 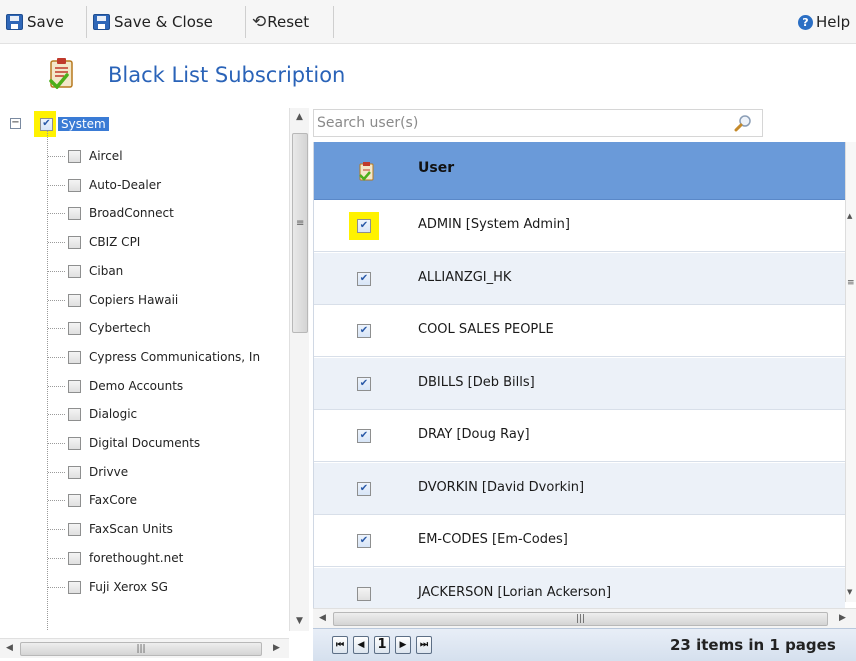 What do you see at coordinates (424, 645) in the screenshot?
I see `last-page-button: ⏭` at bounding box center [424, 645].